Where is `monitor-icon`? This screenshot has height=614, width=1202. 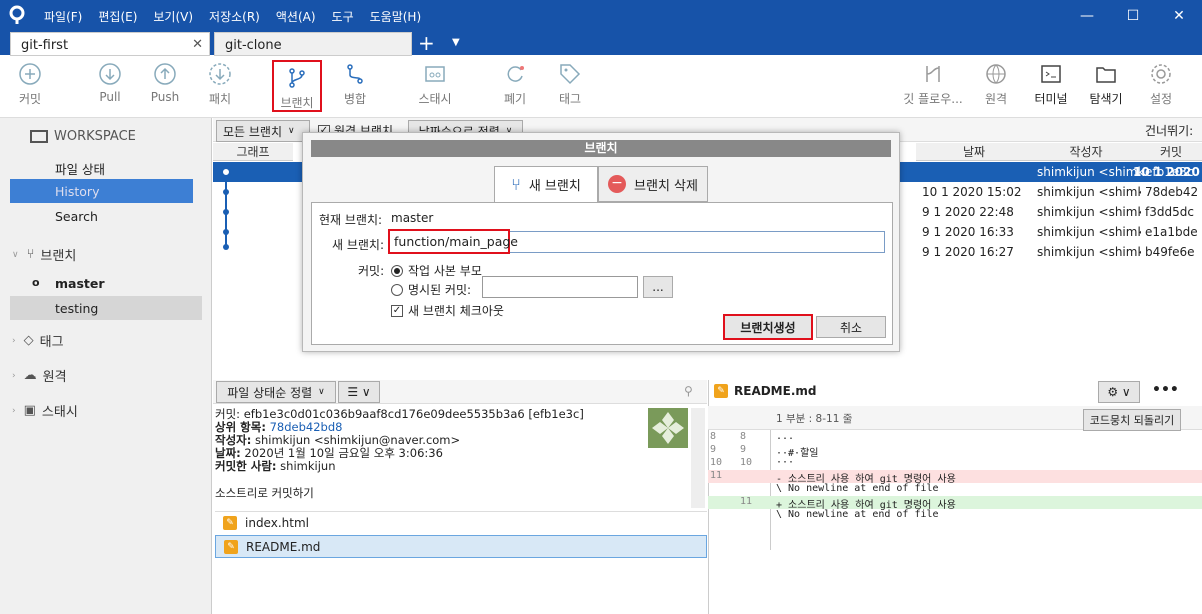 monitor-icon is located at coordinates (39, 136).